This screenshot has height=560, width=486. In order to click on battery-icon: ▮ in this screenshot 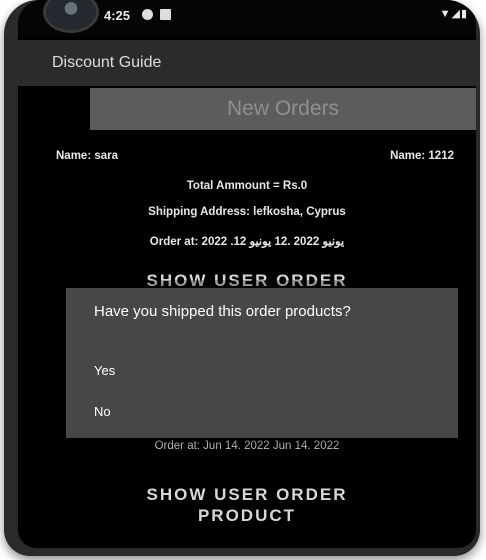, I will do `click(464, 14)`.